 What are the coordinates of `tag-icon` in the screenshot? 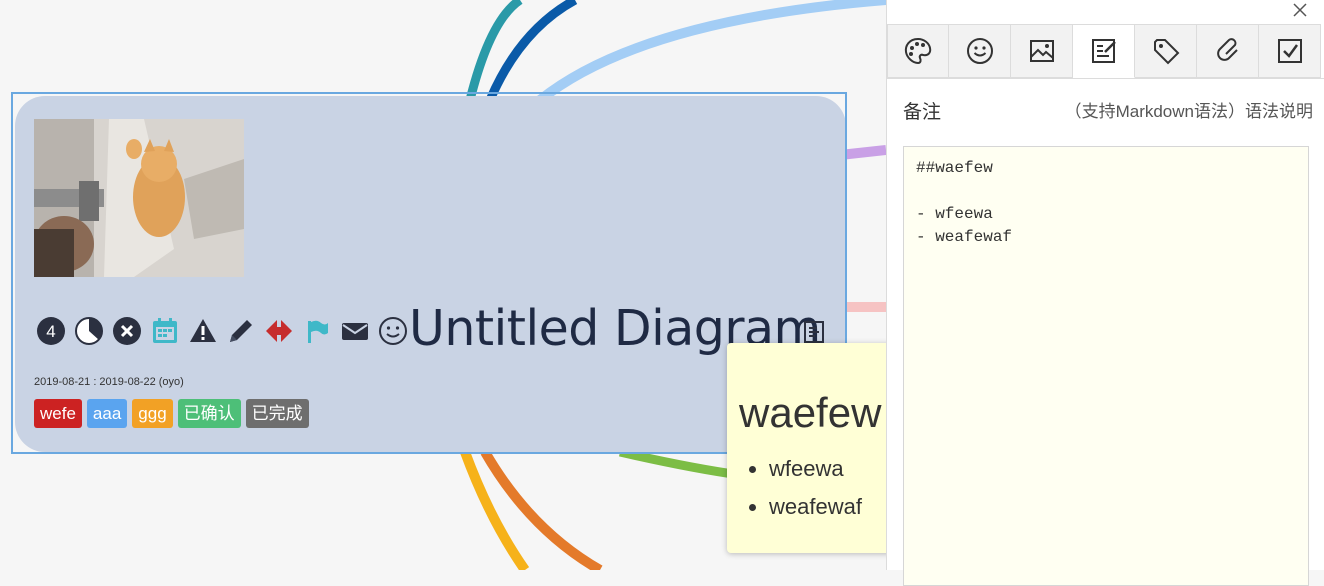 It's located at (1166, 52).